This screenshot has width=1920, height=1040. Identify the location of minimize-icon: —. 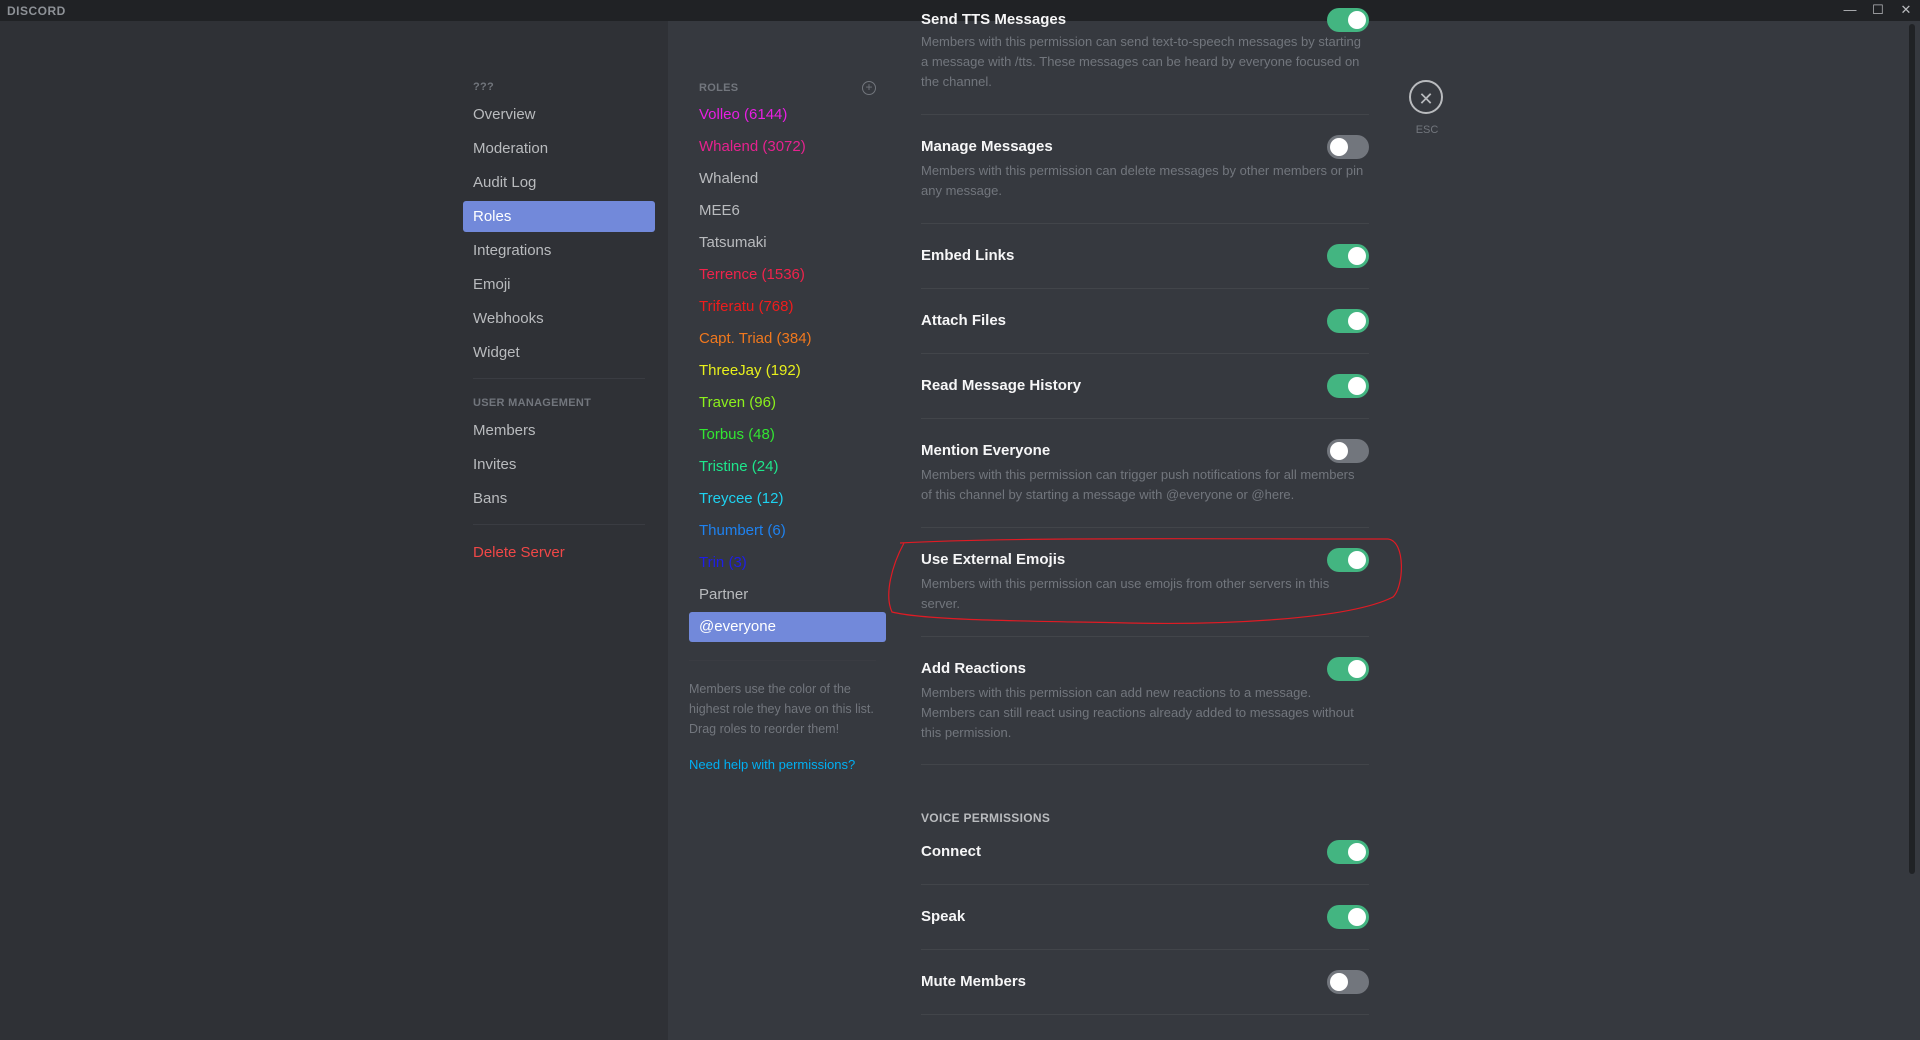
(1850, 10).